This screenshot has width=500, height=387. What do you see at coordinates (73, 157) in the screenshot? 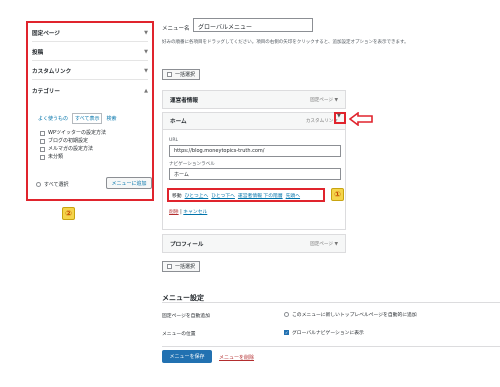
I see `list-item: 未分類` at bounding box center [73, 157].